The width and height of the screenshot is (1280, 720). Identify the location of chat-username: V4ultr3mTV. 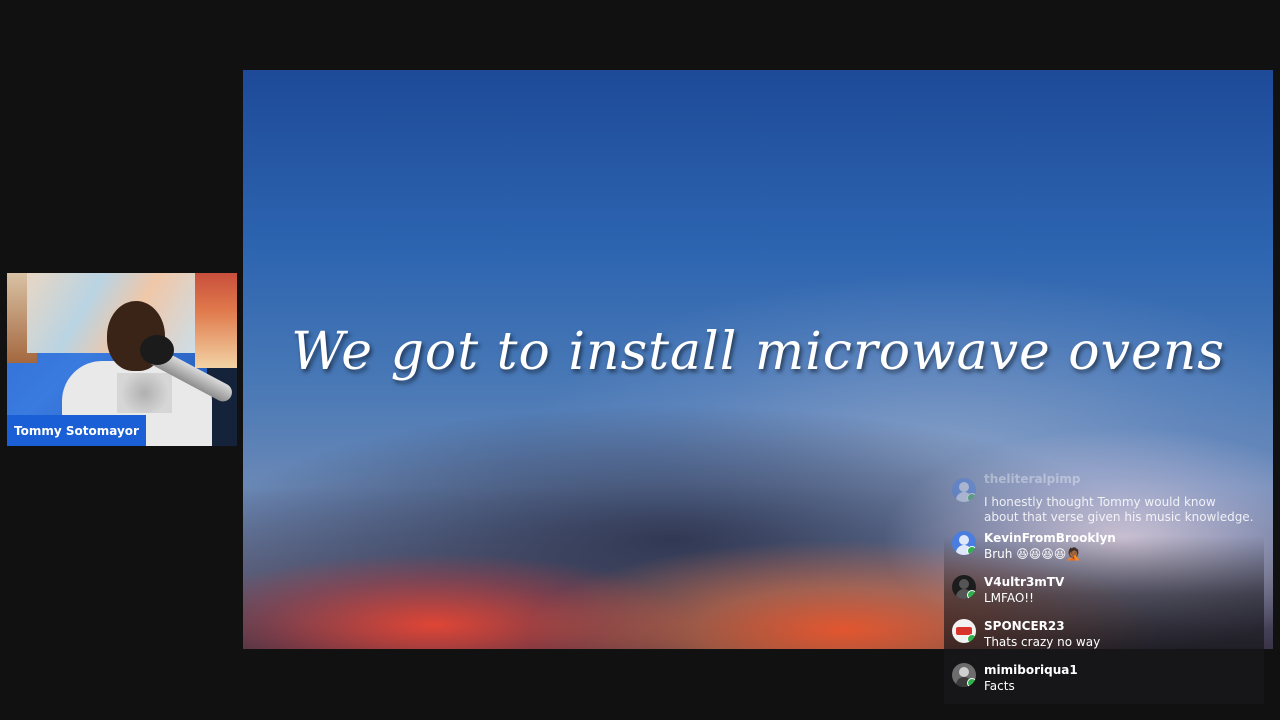
(1024, 582).